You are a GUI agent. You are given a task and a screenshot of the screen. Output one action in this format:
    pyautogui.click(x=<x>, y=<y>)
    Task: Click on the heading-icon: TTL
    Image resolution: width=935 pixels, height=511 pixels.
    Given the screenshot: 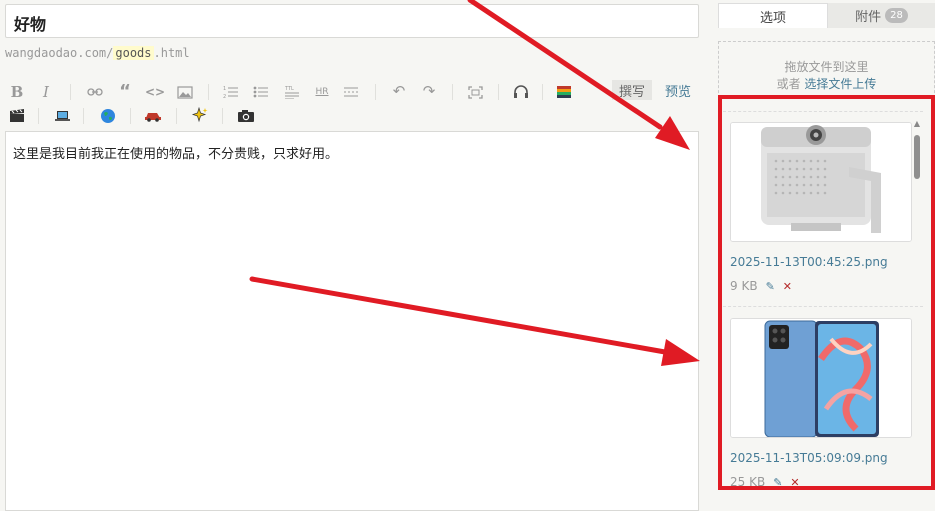 What is the action you would take?
    pyautogui.click(x=291, y=92)
    